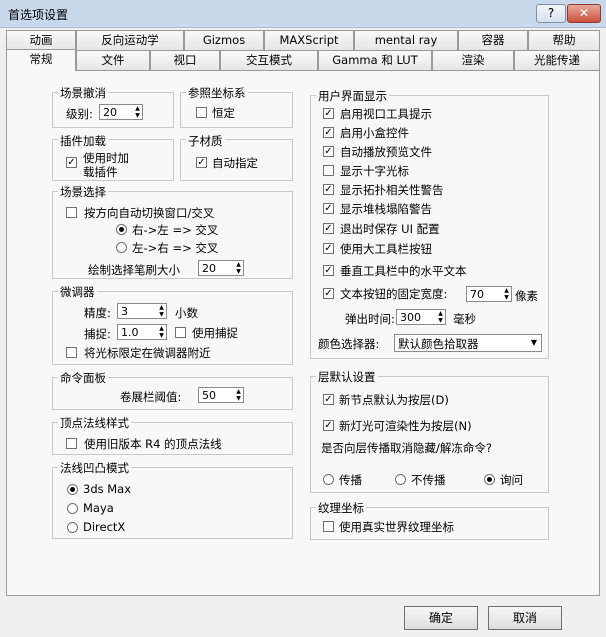 This screenshot has height=637, width=606. What do you see at coordinates (201, 112) in the screenshot?
I see `constant-checkbox` at bounding box center [201, 112].